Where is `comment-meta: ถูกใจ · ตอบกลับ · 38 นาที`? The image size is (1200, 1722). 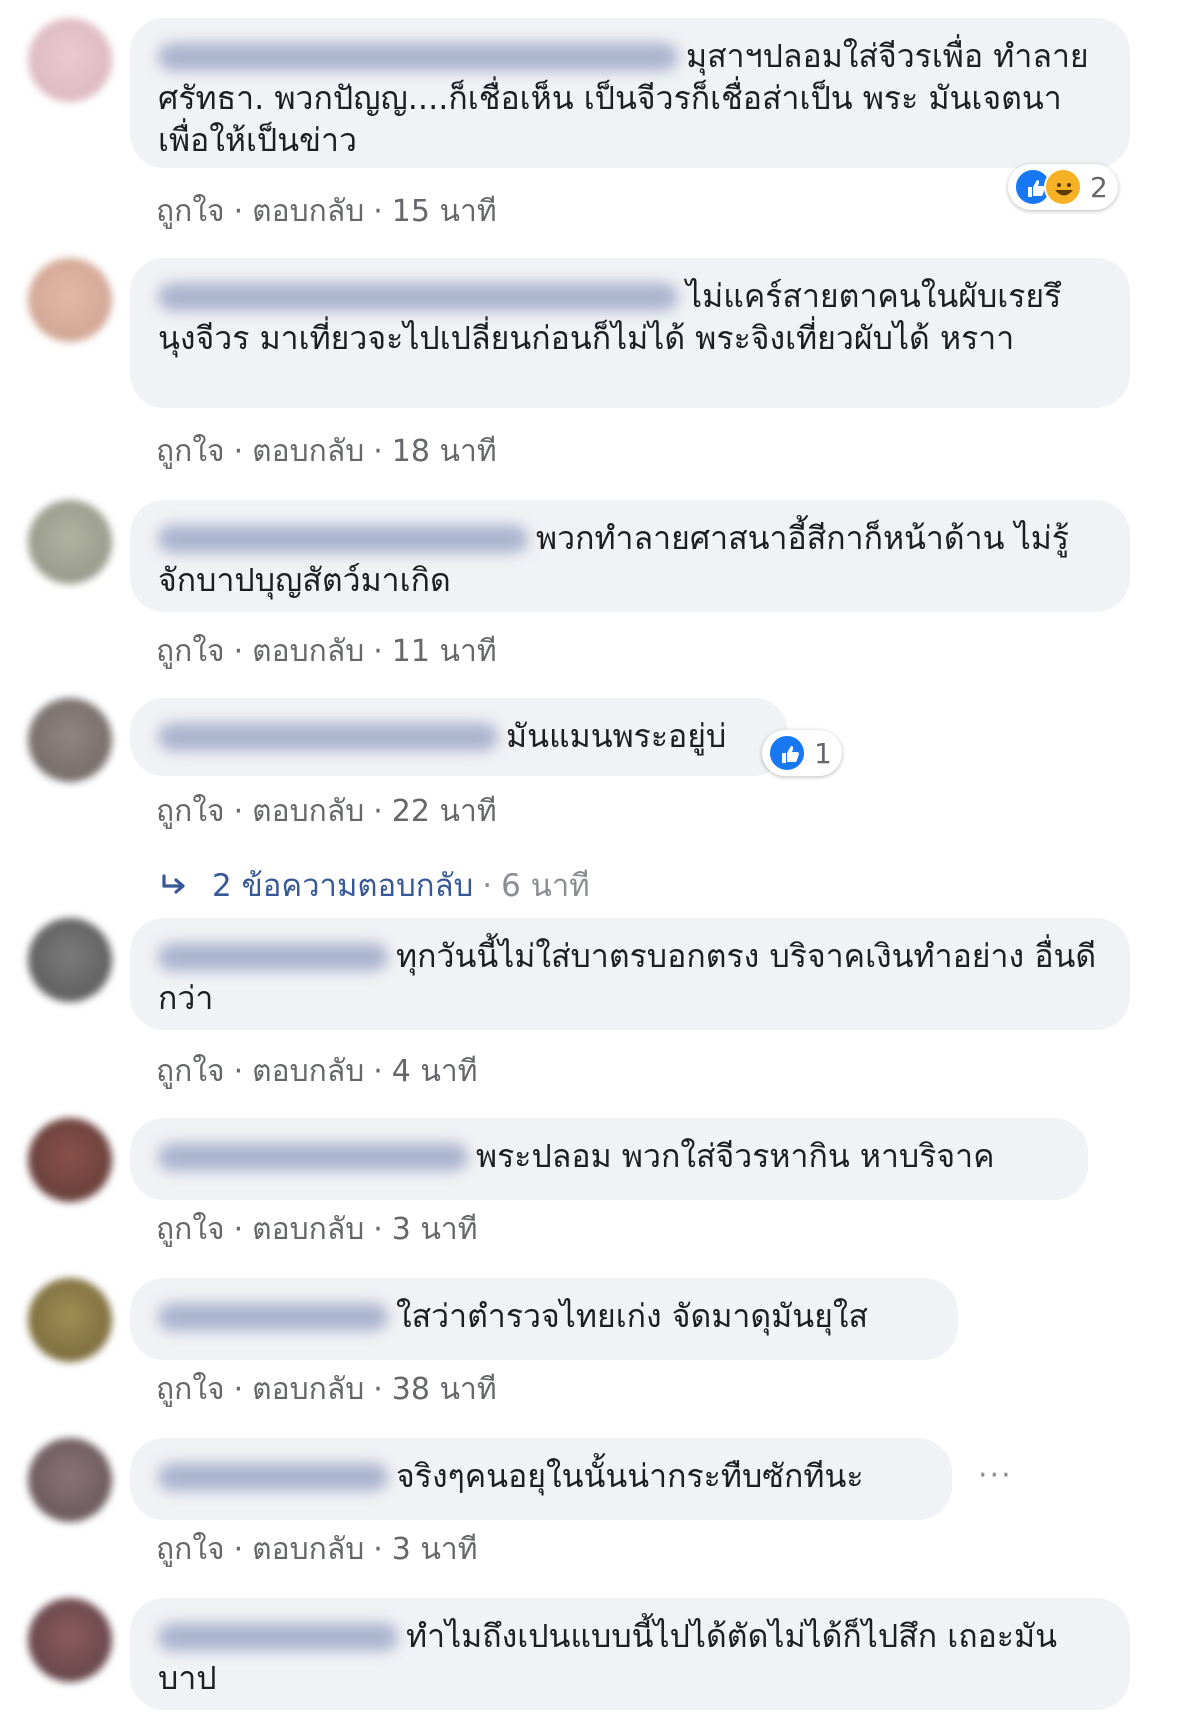 comment-meta: ถูกใจ · ตอบกลับ · 38 นาที is located at coordinates (326, 1389).